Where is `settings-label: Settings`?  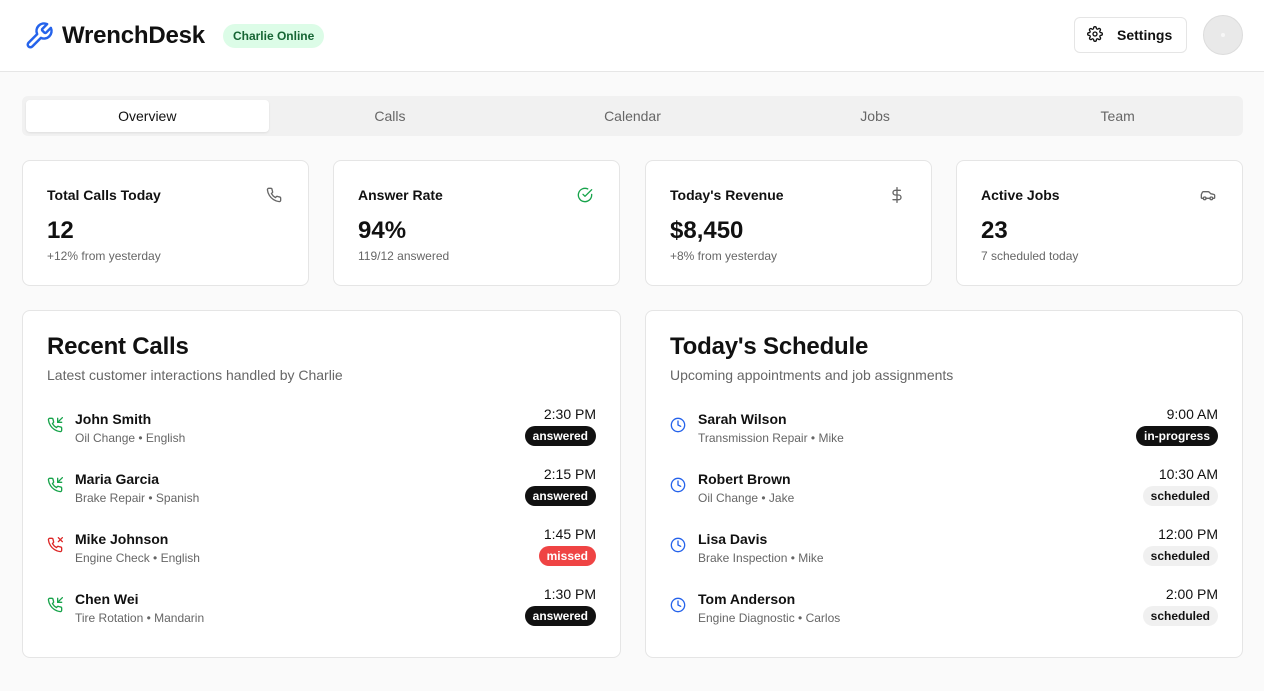 settings-label: Settings is located at coordinates (1145, 35).